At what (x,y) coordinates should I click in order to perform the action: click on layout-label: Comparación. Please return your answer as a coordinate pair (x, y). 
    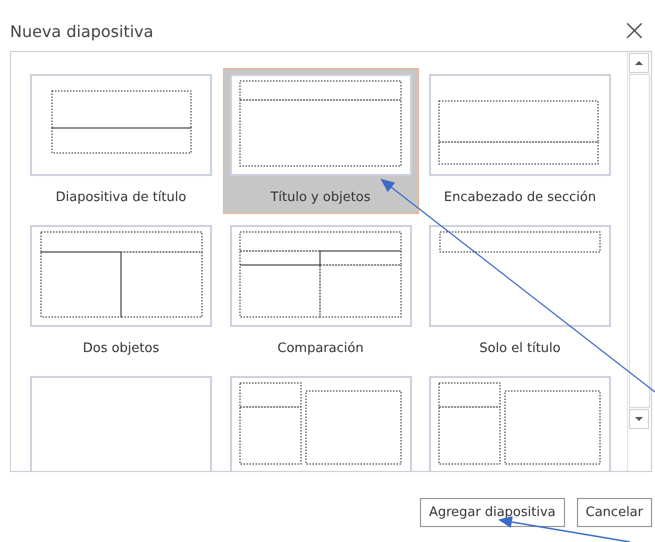
    Looking at the image, I should click on (320, 348).